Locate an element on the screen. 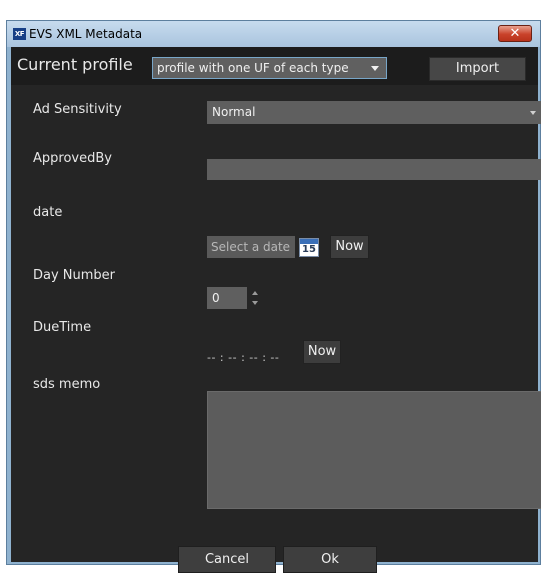 The width and height of the screenshot is (541, 573). window-title: EVS XML Metadata is located at coordinates (86, 34).